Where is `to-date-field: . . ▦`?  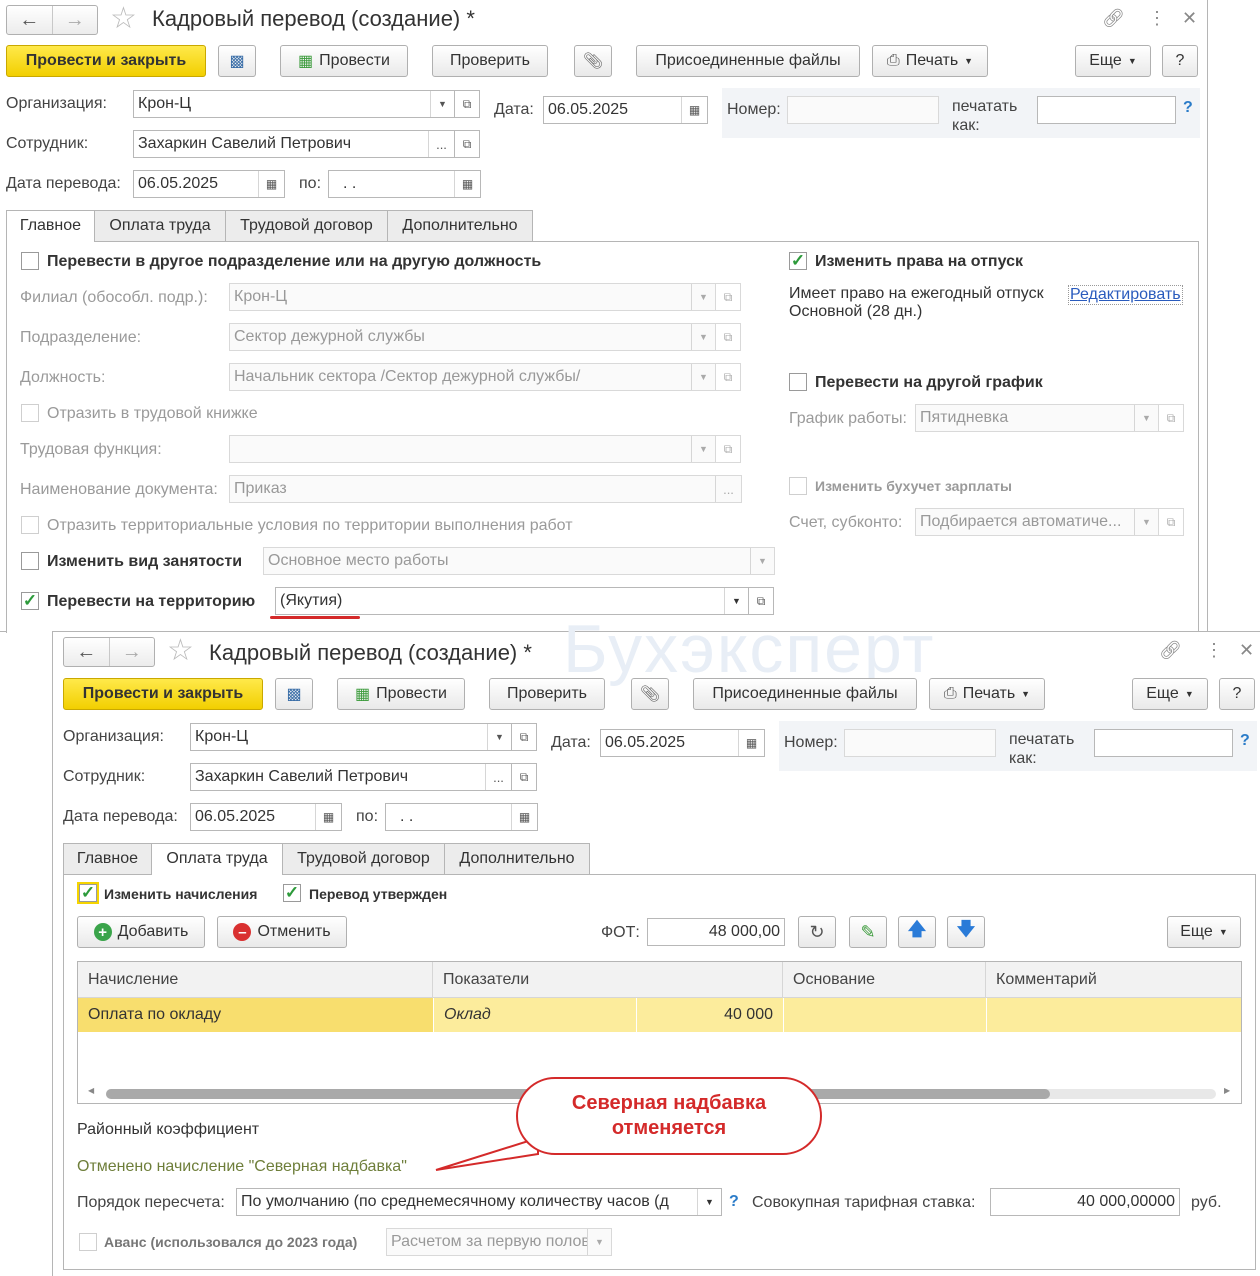 to-date-field: . . ▦ is located at coordinates (461, 817).